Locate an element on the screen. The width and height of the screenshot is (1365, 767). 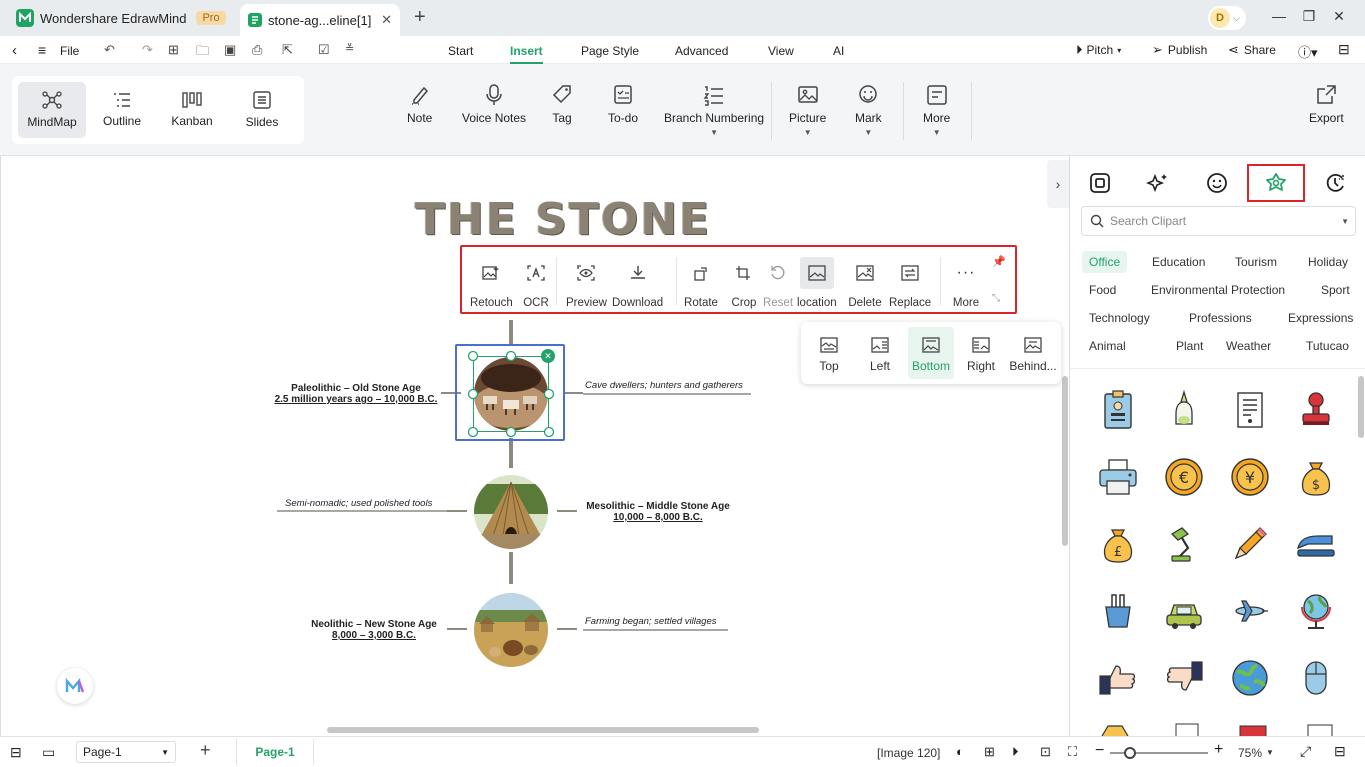
note-button: Note is located at coordinates (419, 104).